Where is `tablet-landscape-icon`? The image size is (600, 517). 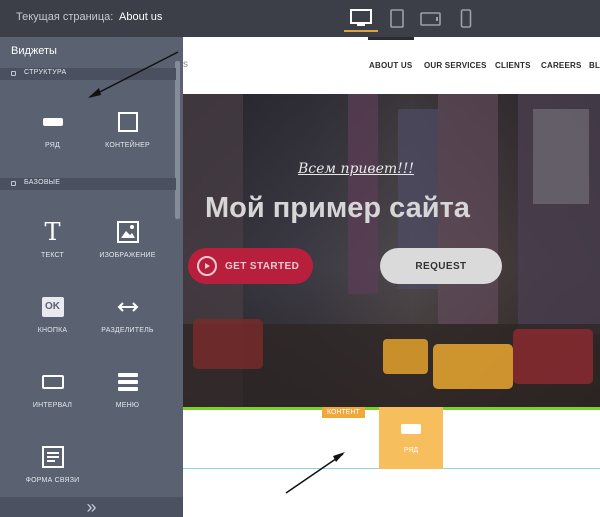 tablet-landscape-icon is located at coordinates (430, 19).